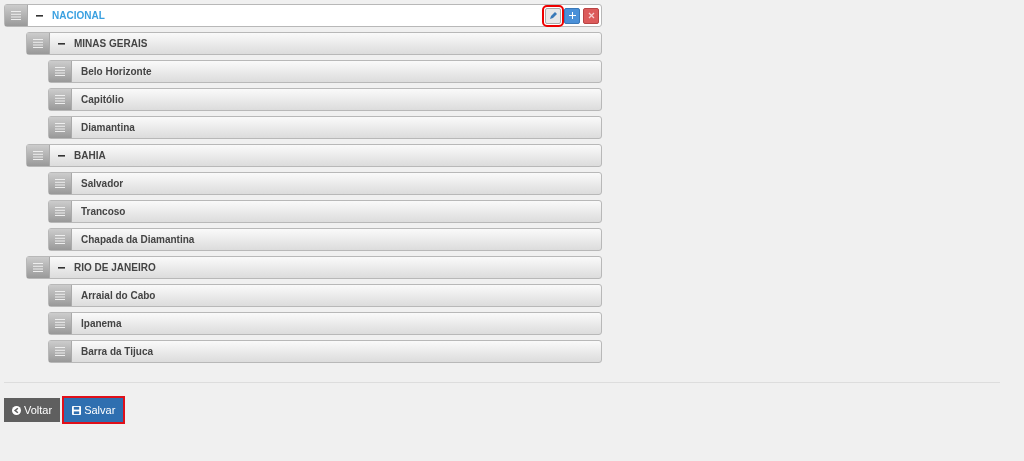 Image resolution: width=1024 pixels, height=461 pixels. I want to click on item-label: Barra da Tijuca, so click(117, 351).